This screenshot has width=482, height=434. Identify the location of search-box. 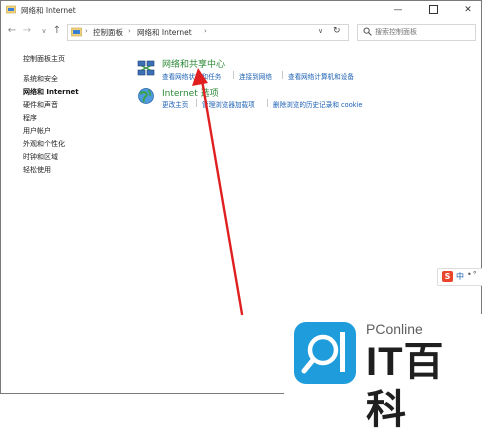
(416, 32).